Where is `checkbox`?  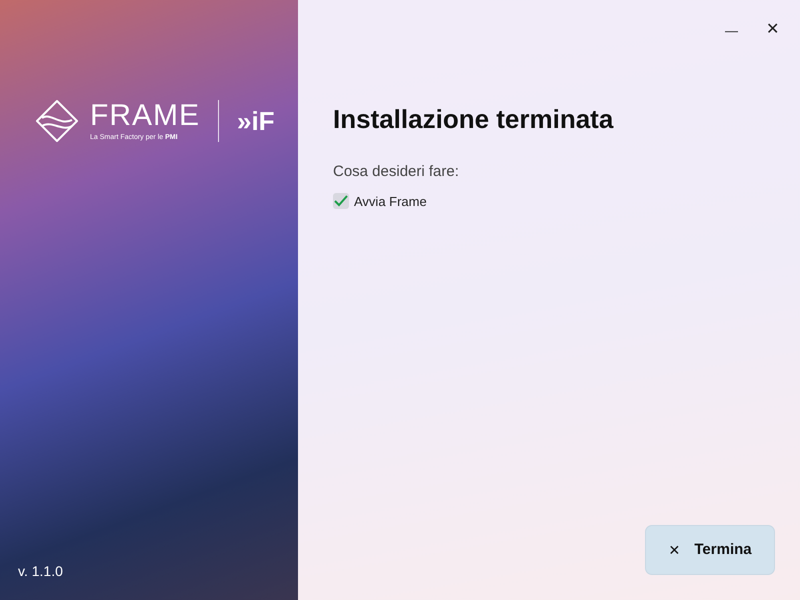 checkbox is located at coordinates (341, 201).